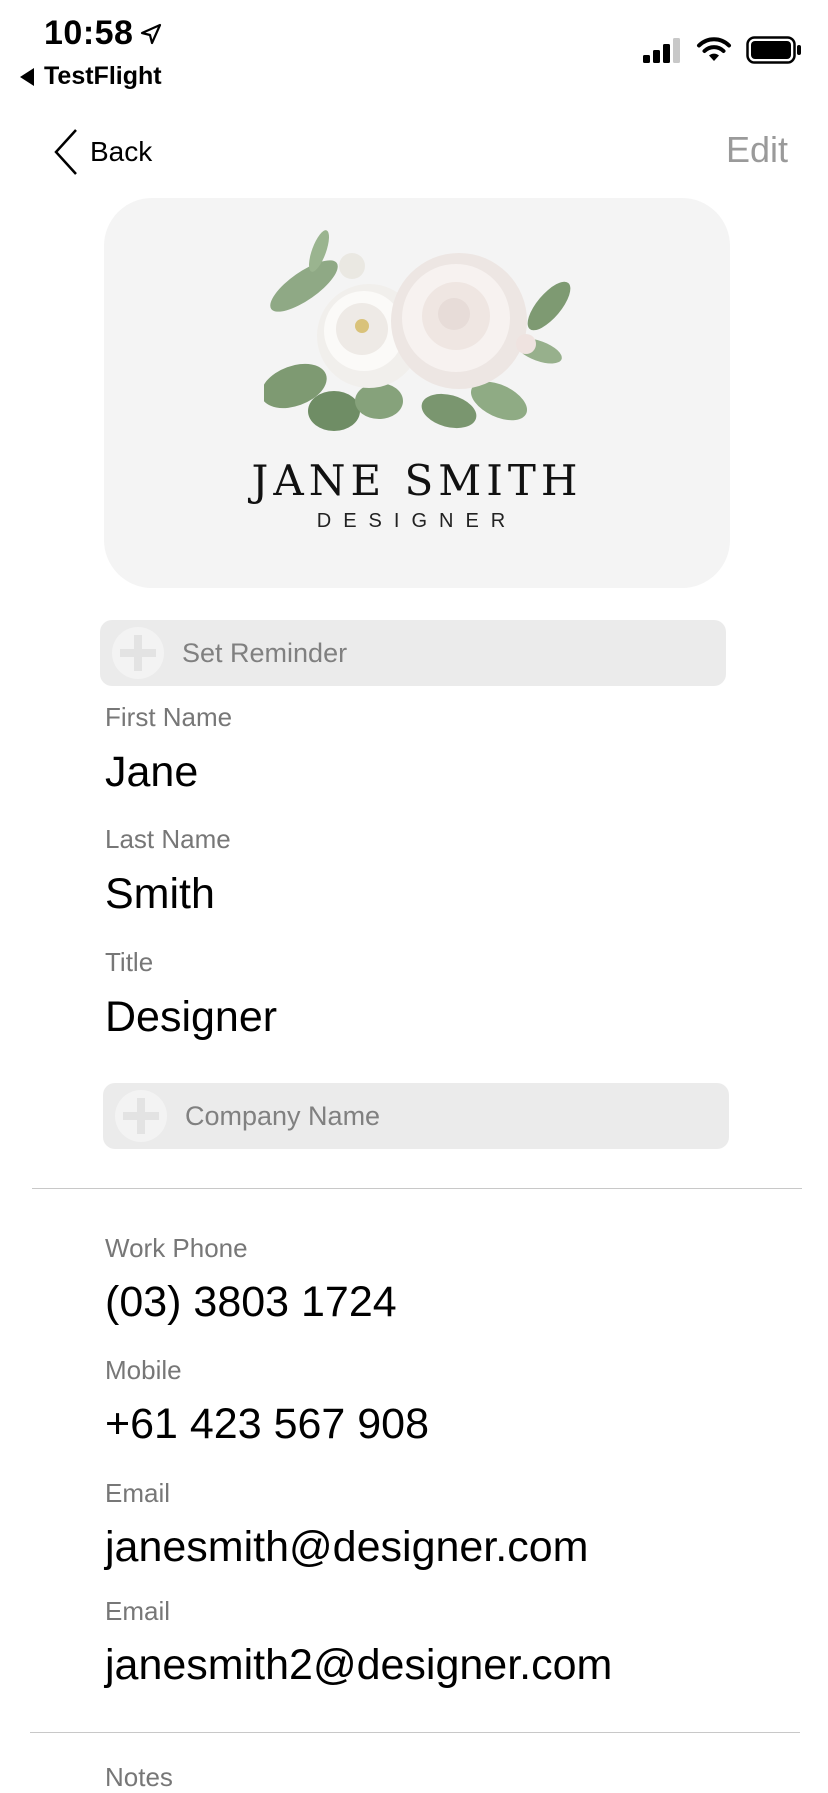 This screenshot has height=1793, width=828. I want to click on back-button: Back, so click(102, 152).